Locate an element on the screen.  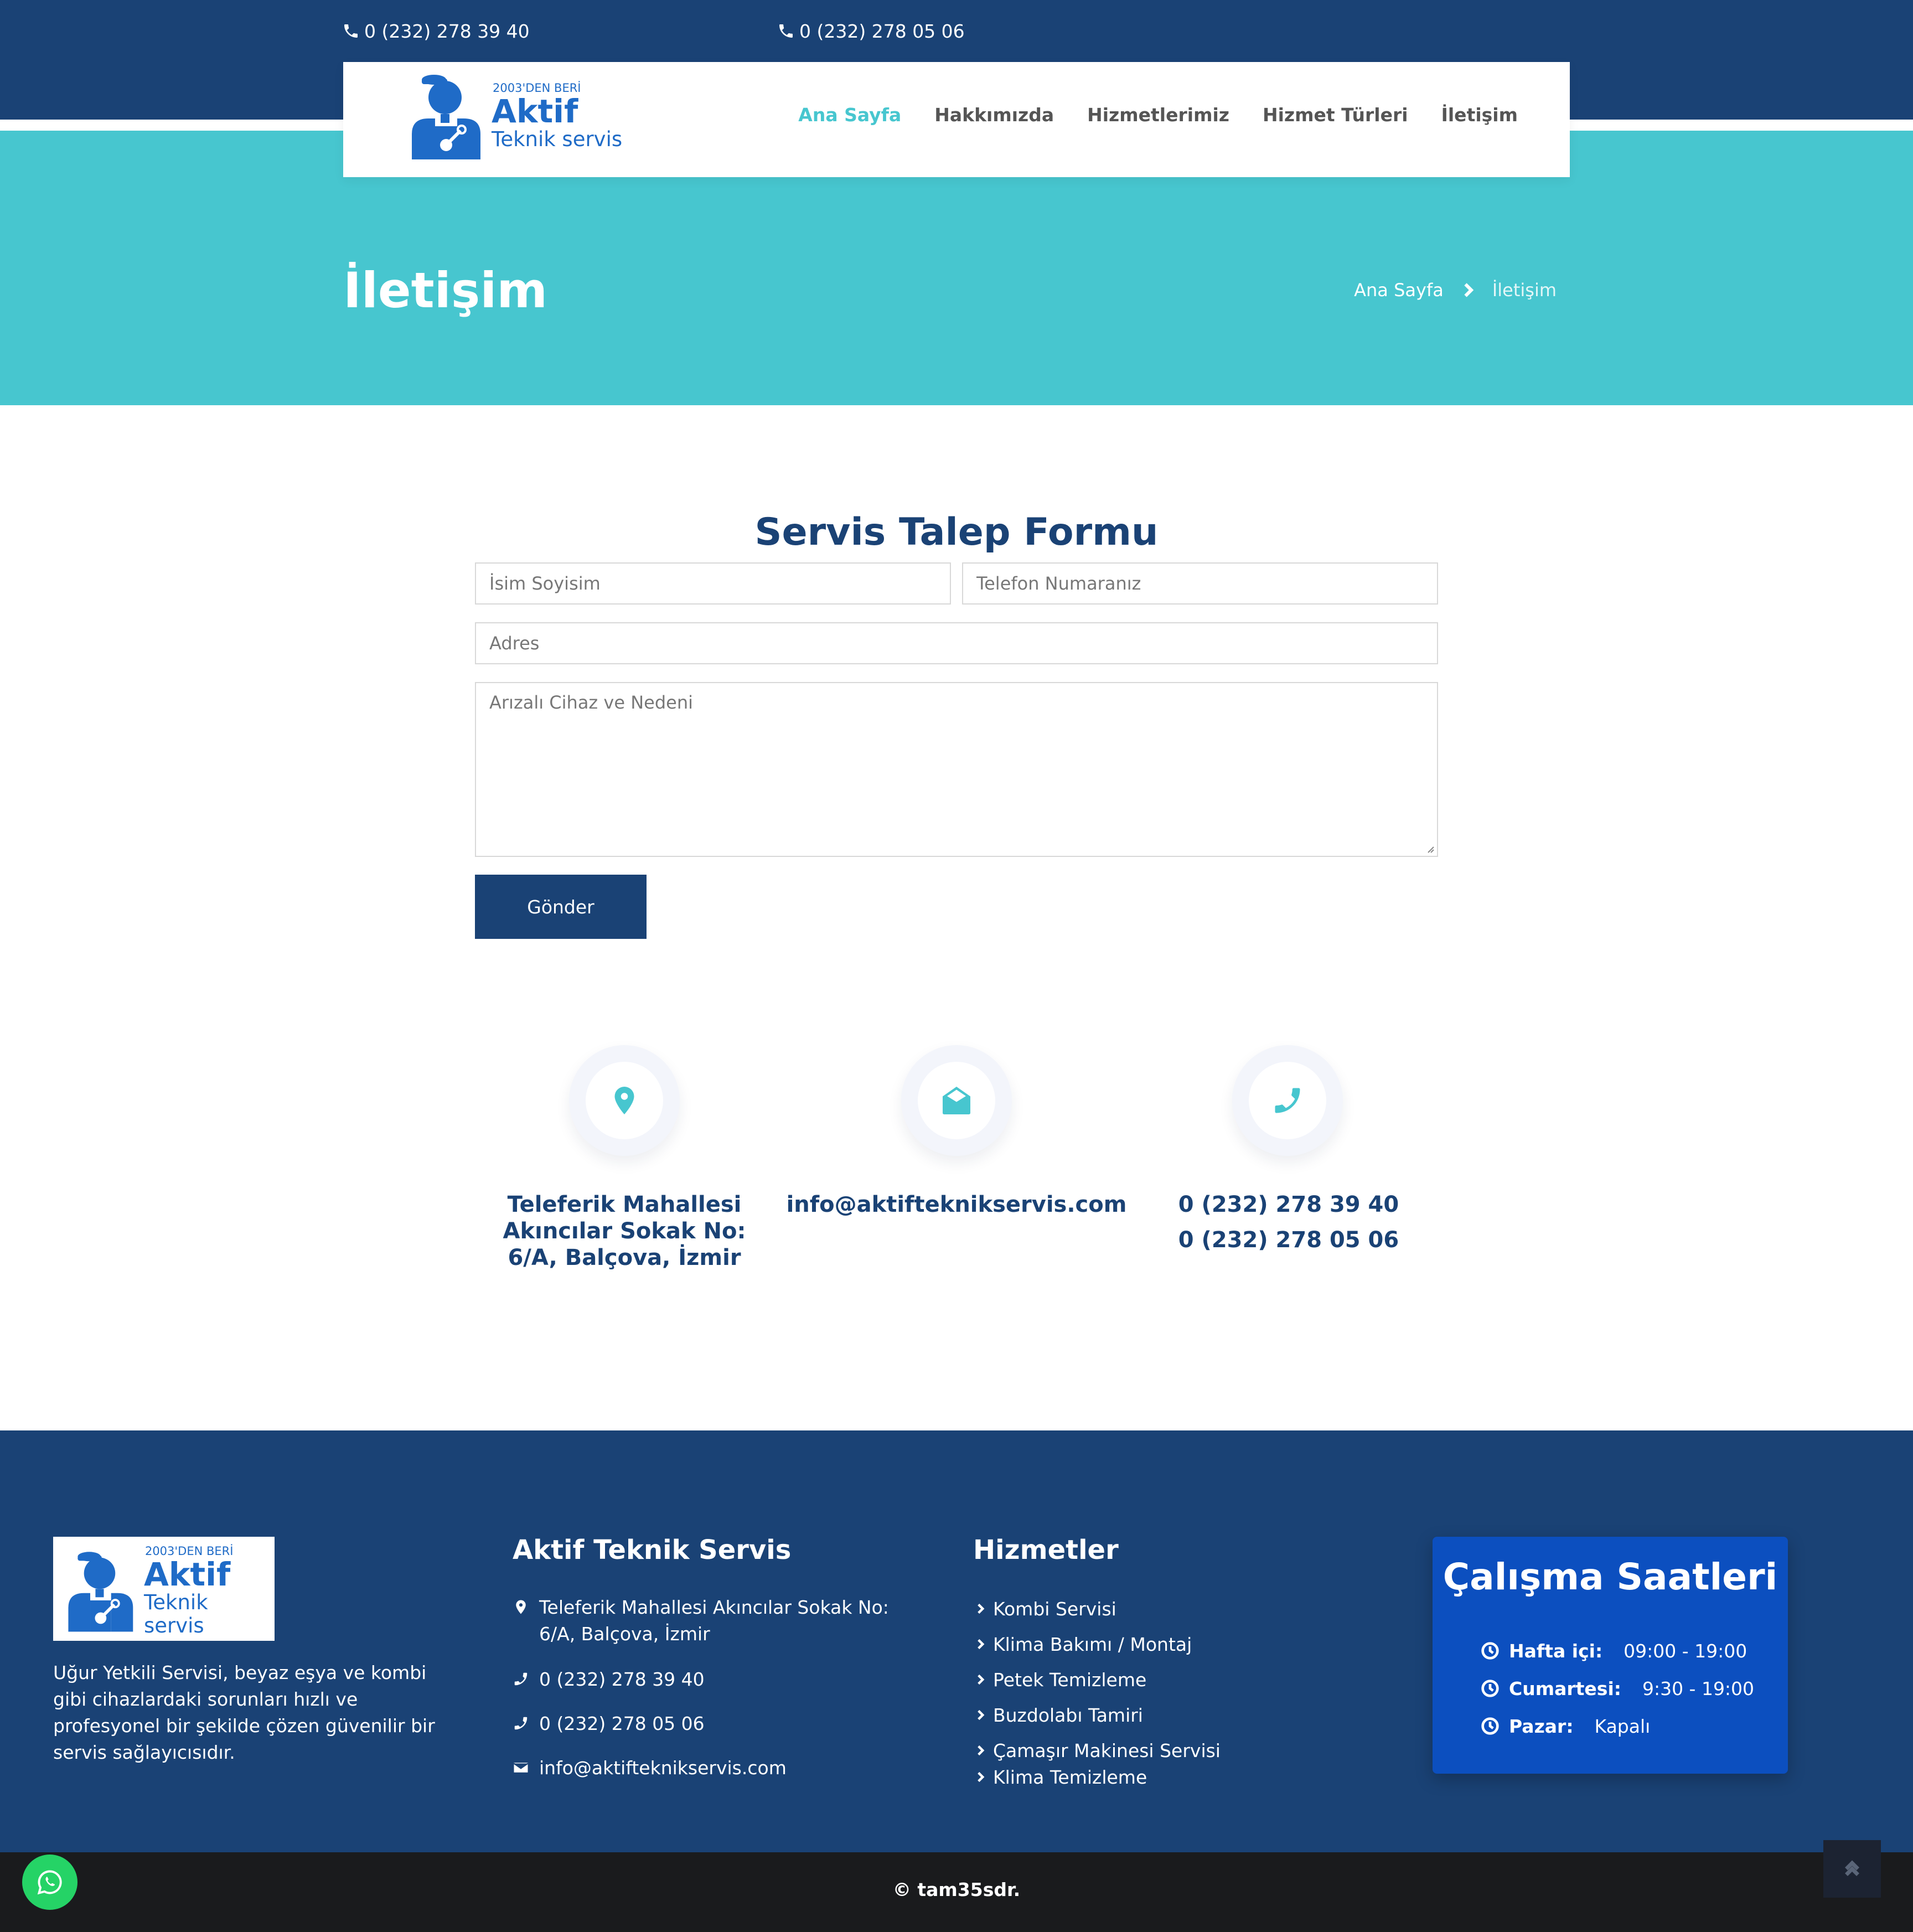
envelope-open-icon is located at coordinates (956, 1100).